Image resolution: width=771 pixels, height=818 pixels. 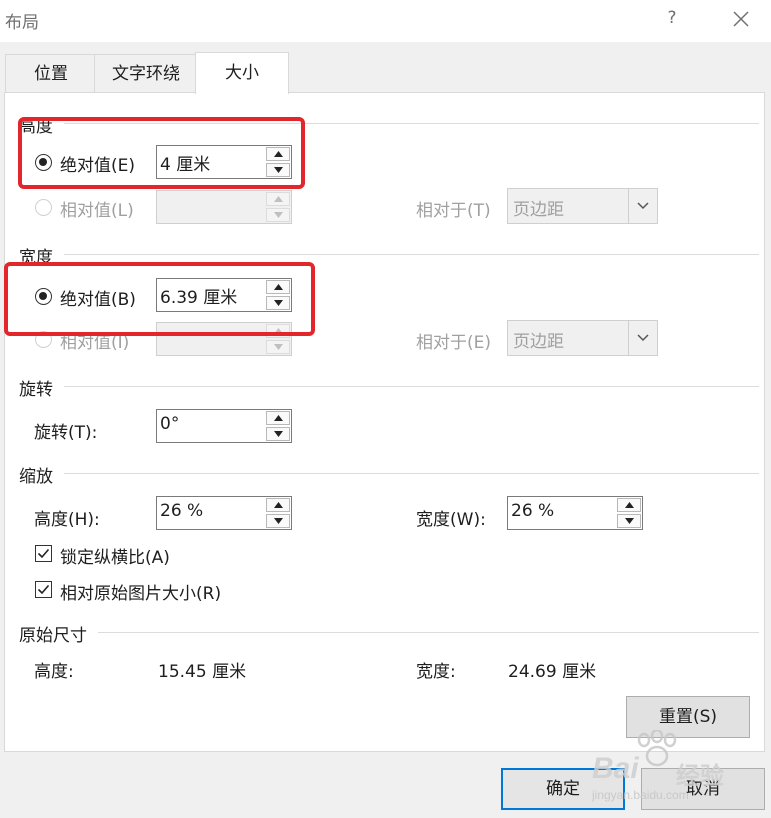 What do you see at coordinates (185, 165) in the screenshot?
I see `height-absolute-value: 4 厘米` at bounding box center [185, 165].